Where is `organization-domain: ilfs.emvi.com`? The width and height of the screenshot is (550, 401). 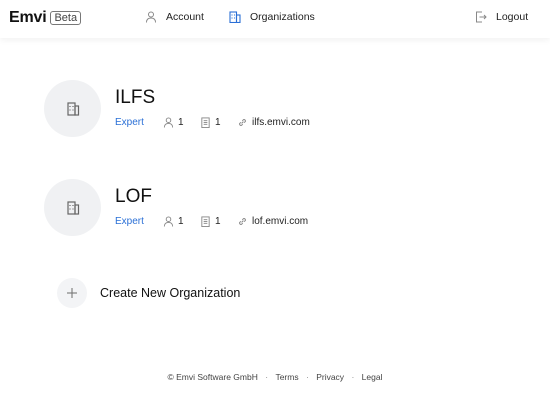
organization-domain: ilfs.emvi.com is located at coordinates (281, 122).